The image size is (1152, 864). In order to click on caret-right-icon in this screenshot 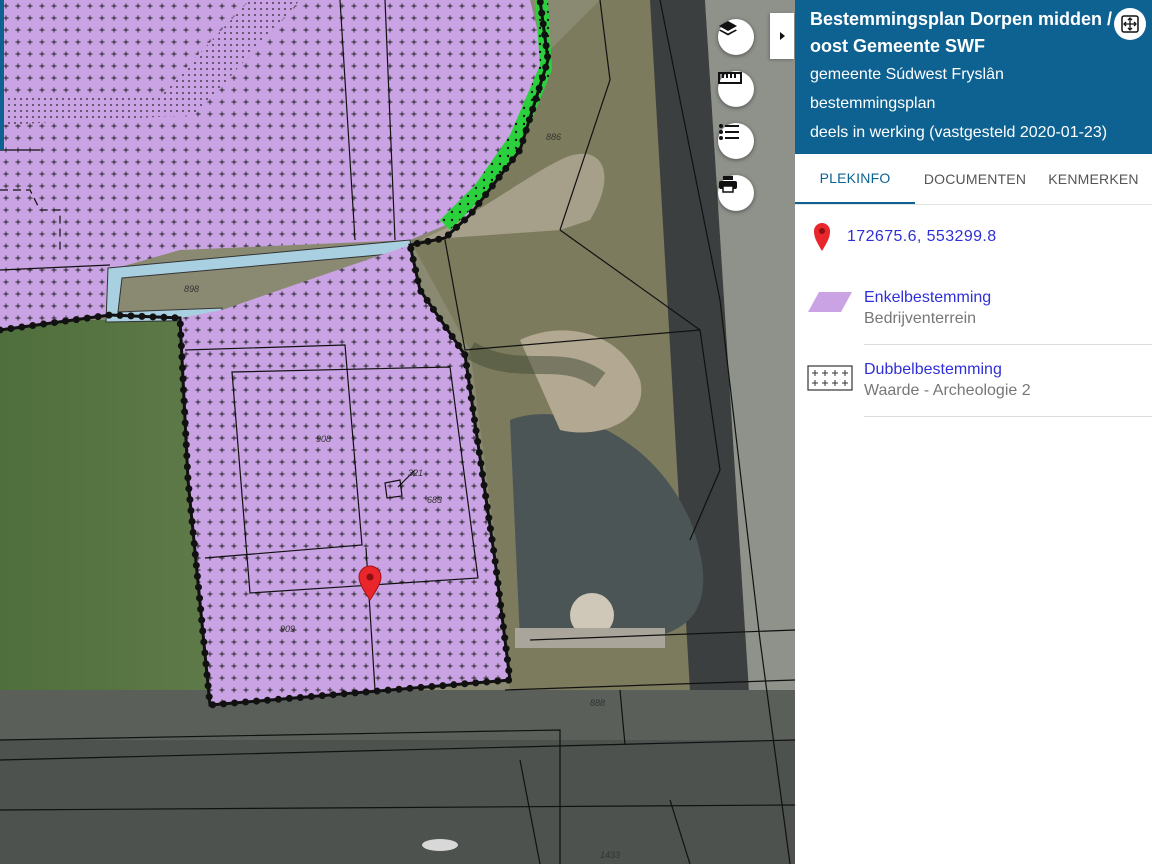, I will do `click(782, 36)`.